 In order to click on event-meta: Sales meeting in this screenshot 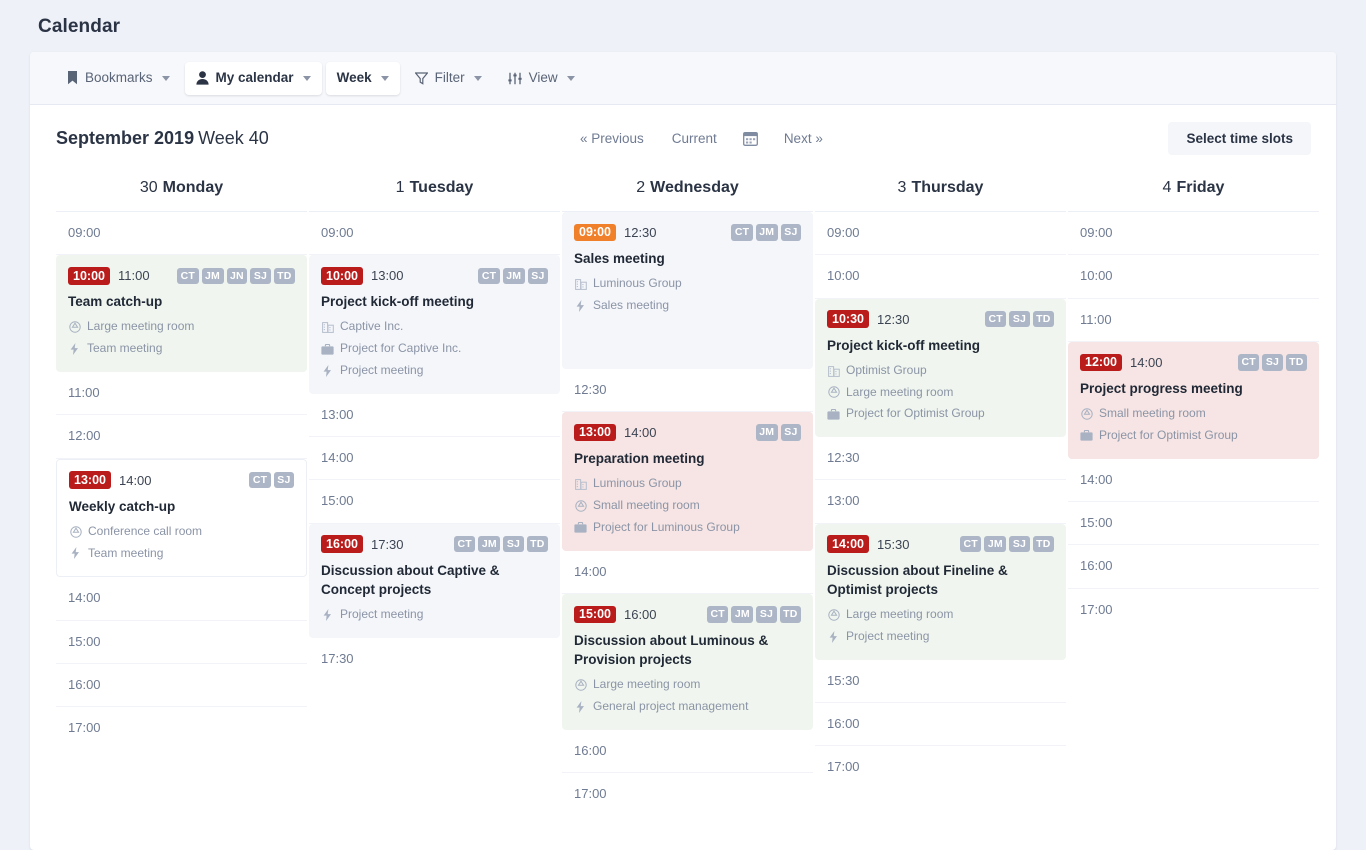, I will do `click(687, 306)`.